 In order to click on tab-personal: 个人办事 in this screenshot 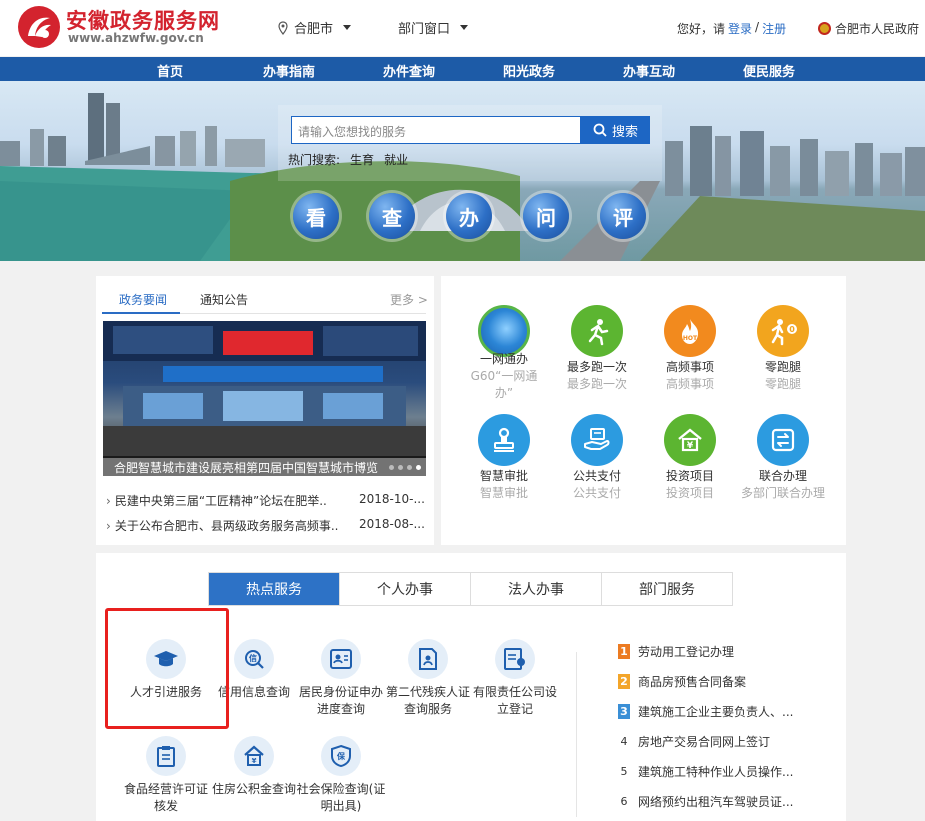, I will do `click(405, 589)`.